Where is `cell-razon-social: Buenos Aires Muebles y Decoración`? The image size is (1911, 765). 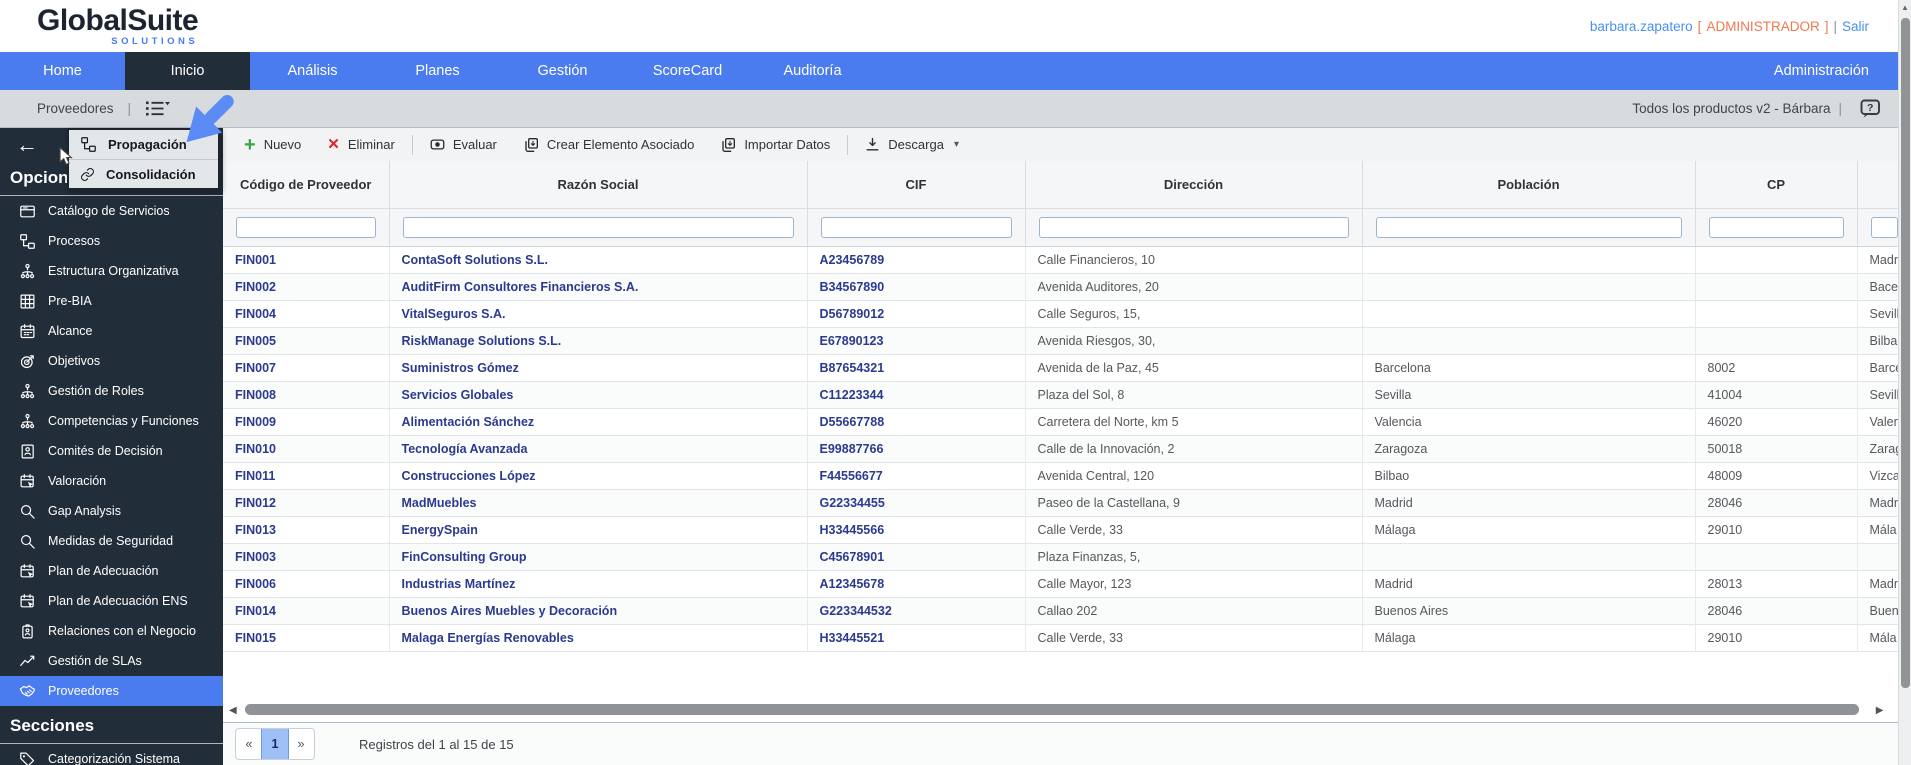 cell-razon-social: Buenos Aires Muebles y Decoración is located at coordinates (598, 611).